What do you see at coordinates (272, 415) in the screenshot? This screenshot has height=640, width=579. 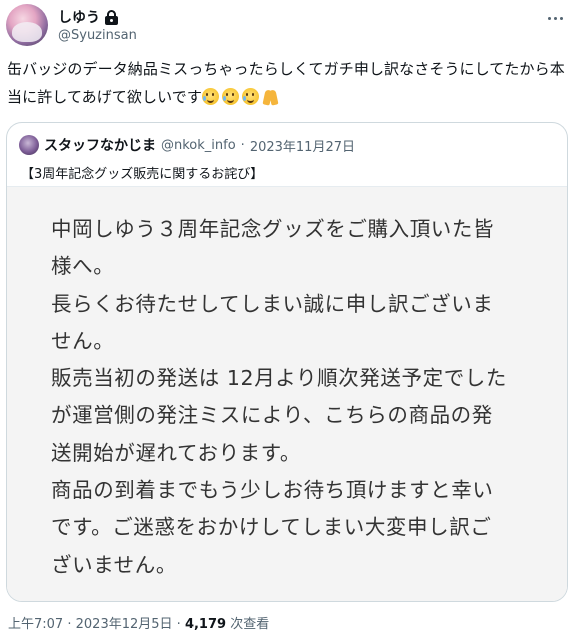 I see `image-line: が運営側の発注ミスにより、こちらの商品の発` at bounding box center [272, 415].